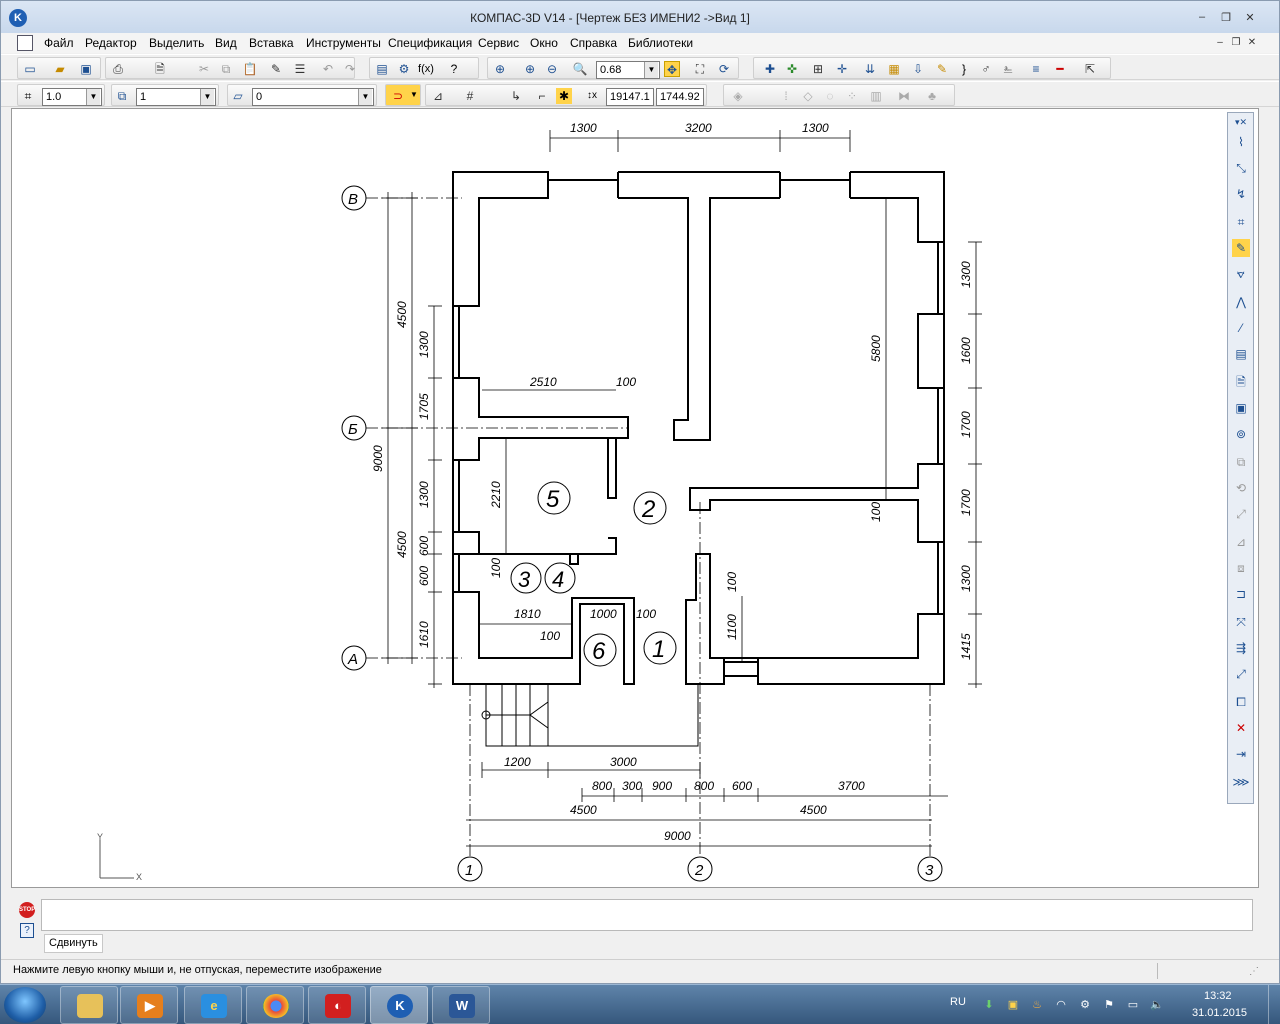  I want to click on symmetry-icon: ⊿, so click(1241, 542).